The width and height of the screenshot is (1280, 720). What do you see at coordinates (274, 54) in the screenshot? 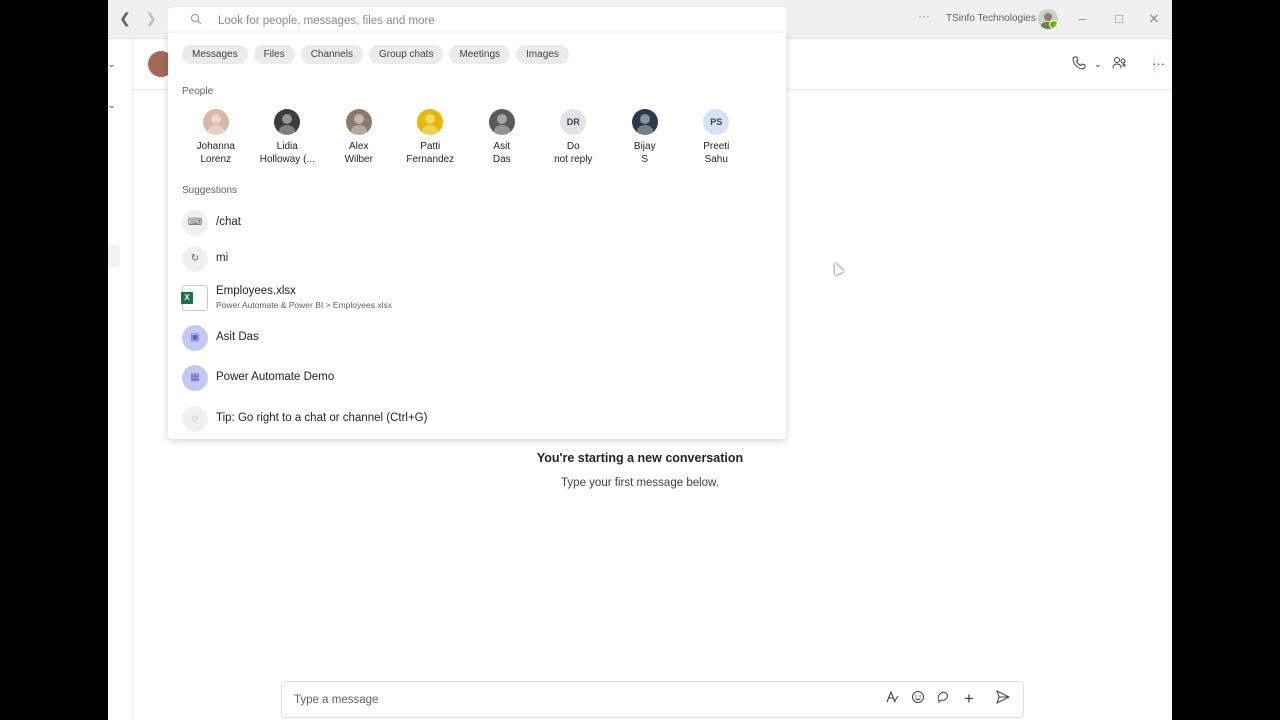
I see `filter-chip-files: Files` at bounding box center [274, 54].